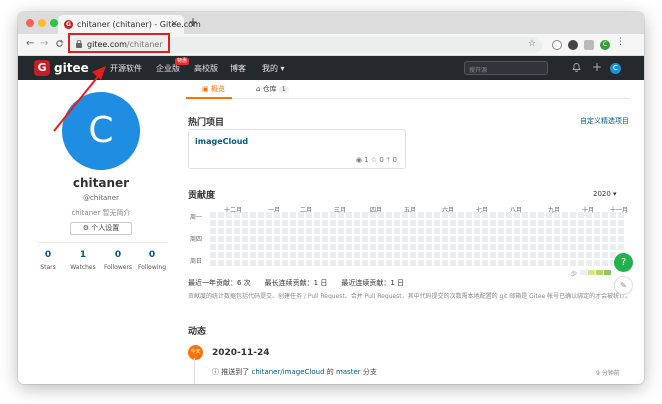 Image resolution: width=662 pixels, height=404 pixels. Describe the element at coordinates (272, 89) in the screenshot. I see `tab-repos: ⌂ 仓库 1` at that location.